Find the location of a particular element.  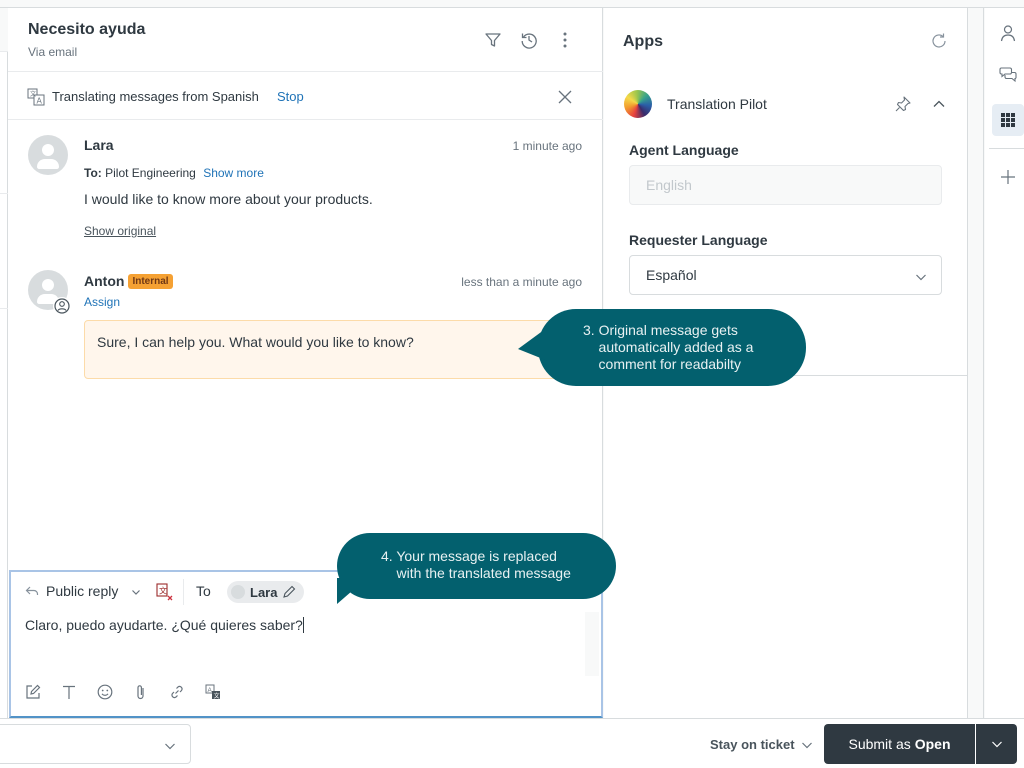

to-label: To is located at coordinates (203, 591).